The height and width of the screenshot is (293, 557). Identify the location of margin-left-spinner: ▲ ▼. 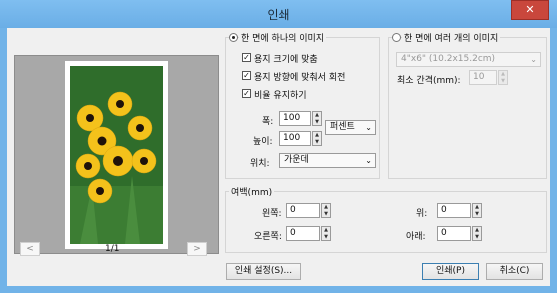
(326, 210).